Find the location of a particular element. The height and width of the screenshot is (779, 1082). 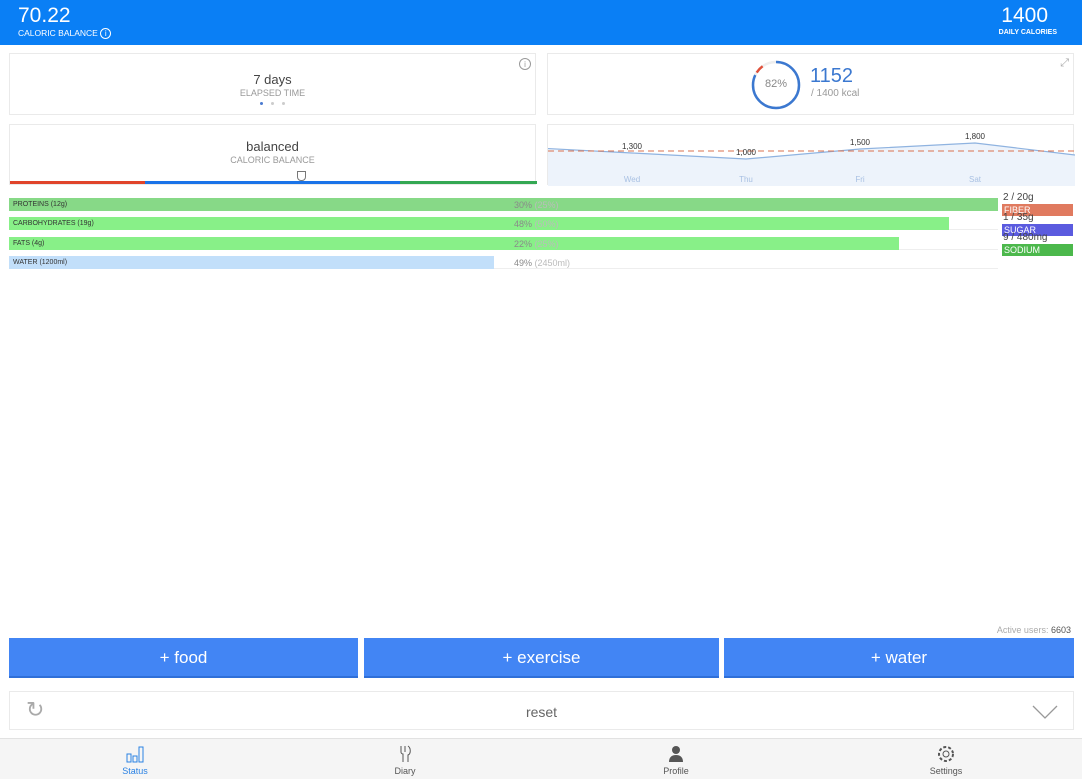

tab-diary-label: Diary is located at coordinates (405, 771).